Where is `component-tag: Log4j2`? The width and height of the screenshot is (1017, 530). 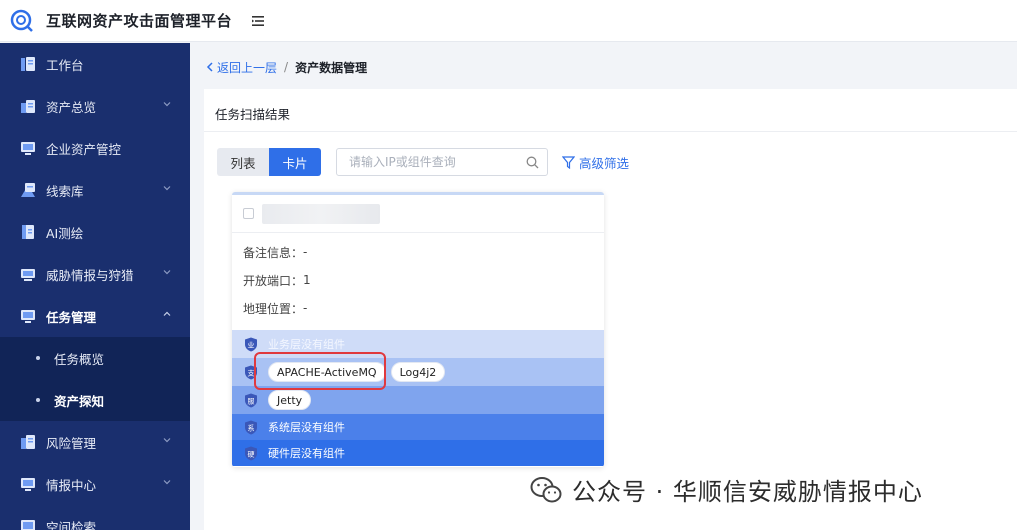
component-tag: Log4j2 is located at coordinates (418, 372).